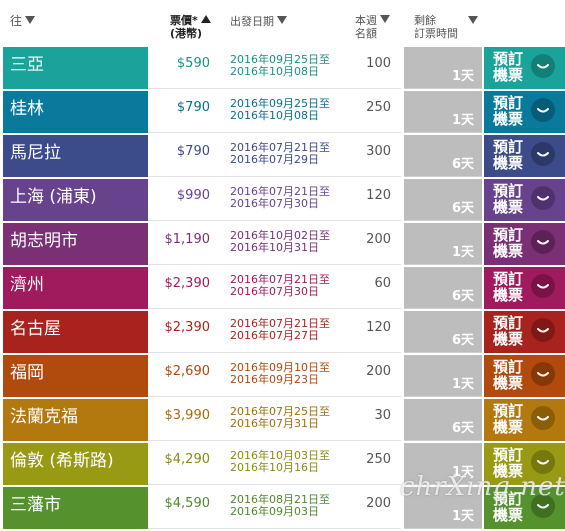 The image size is (565, 531). What do you see at coordinates (75, 376) in the screenshot?
I see `destination-cell: 福岡` at bounding box center [75, 376].